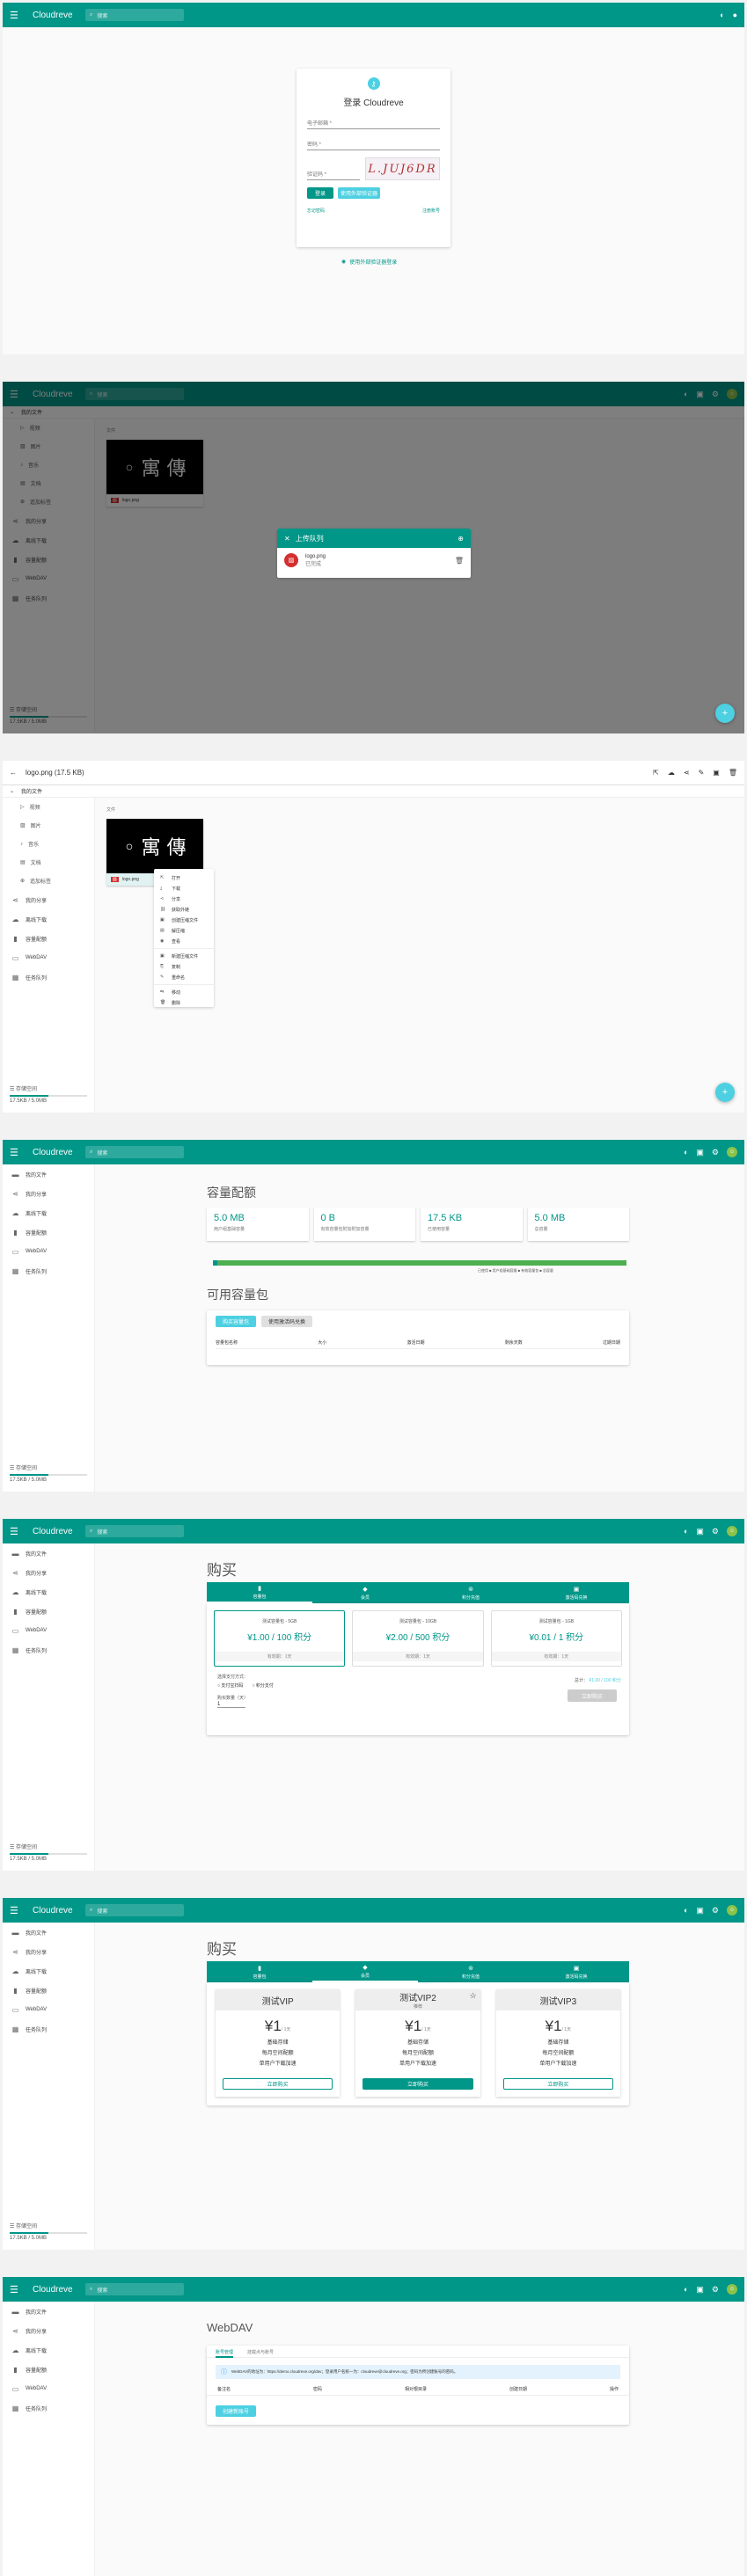  What do you see at coordinates (592, 1695) in the screenshot?
I see `buy-now-button: 立即购买` at bounding box center [592, 1695].